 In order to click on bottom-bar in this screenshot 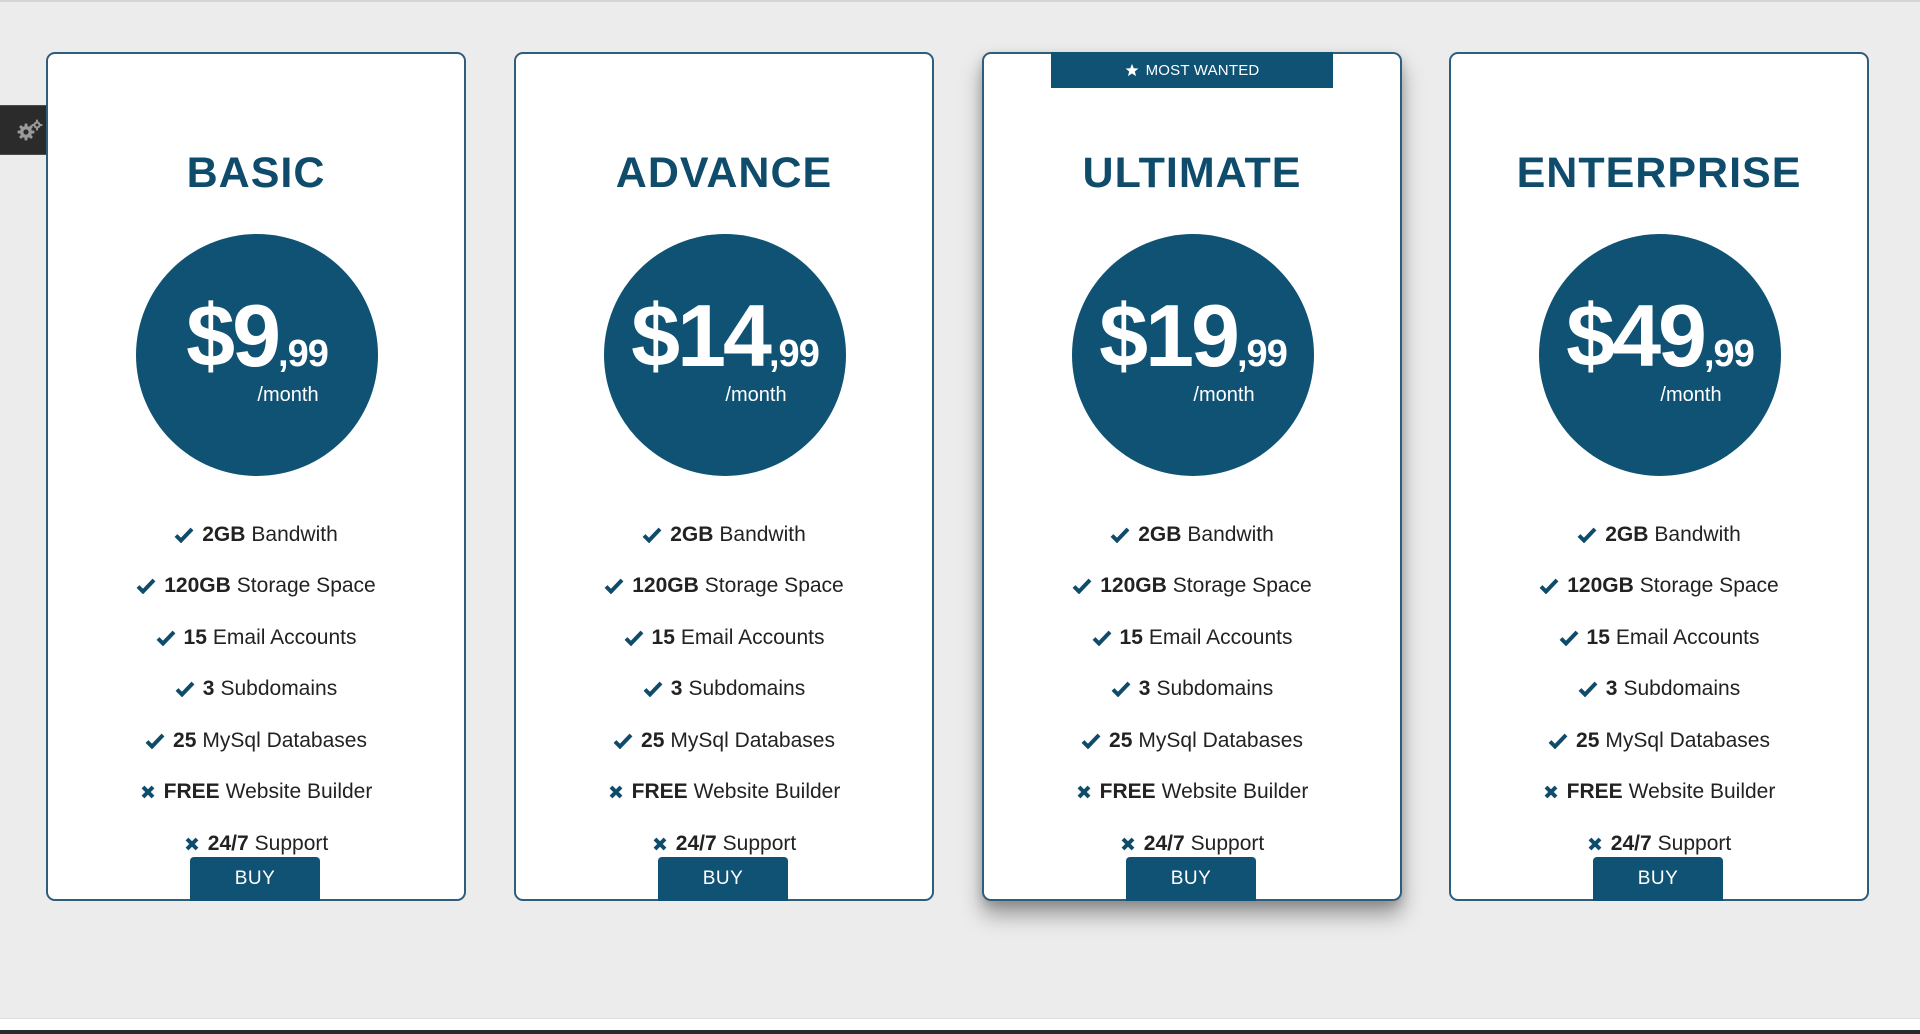, I will do `click(960, 1026)`.